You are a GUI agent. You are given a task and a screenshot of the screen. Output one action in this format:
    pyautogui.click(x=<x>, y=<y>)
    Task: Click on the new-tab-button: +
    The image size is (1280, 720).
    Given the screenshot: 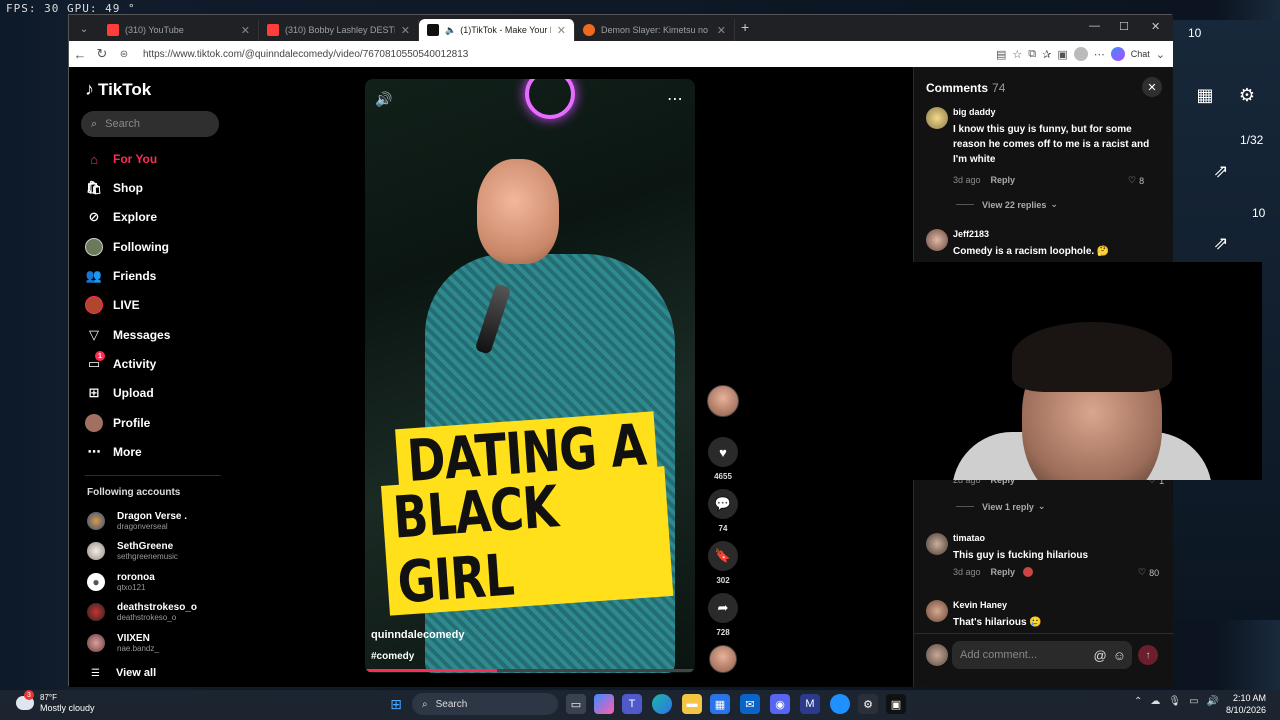 What is the action you would take?
    pyautogui.click(x=745, y=27)
    